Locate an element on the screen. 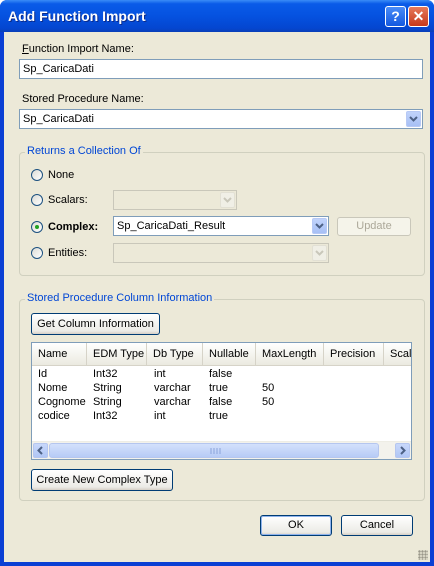 This screenshot has height=566, width=434. ok-button: OK is located at coordinates (296, 525).